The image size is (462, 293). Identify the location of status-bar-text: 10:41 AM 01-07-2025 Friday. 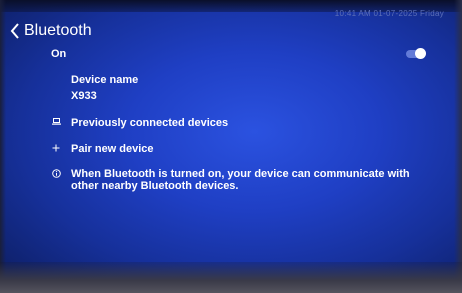
(389, 13).